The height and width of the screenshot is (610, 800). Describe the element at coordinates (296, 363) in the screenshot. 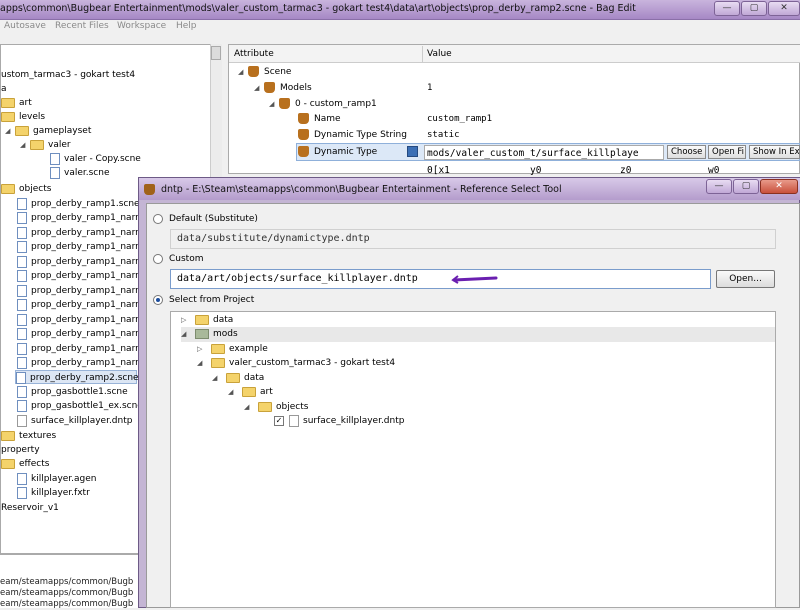

I see `project-tree-item: ◢ valer_custom_tarmac3 - gokart test4` at that location.